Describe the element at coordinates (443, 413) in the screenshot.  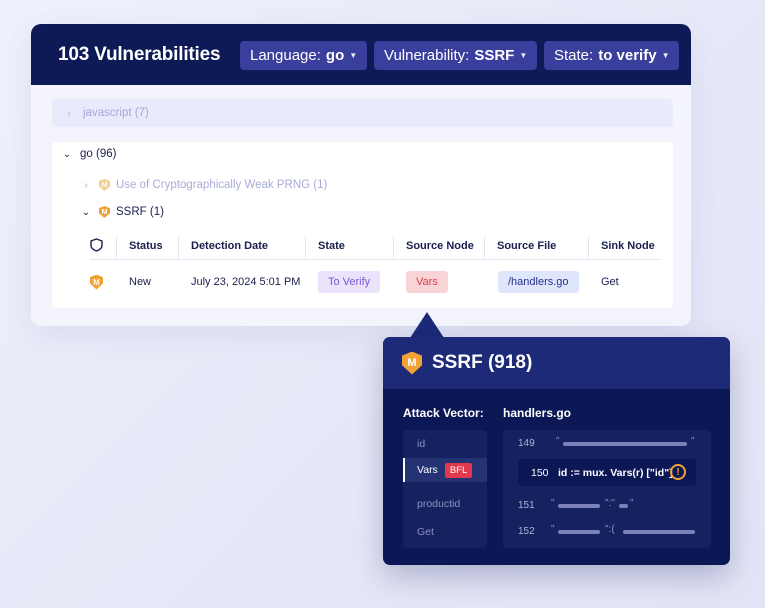
I see `attack-vector-label: Attack Vector:` at that location.